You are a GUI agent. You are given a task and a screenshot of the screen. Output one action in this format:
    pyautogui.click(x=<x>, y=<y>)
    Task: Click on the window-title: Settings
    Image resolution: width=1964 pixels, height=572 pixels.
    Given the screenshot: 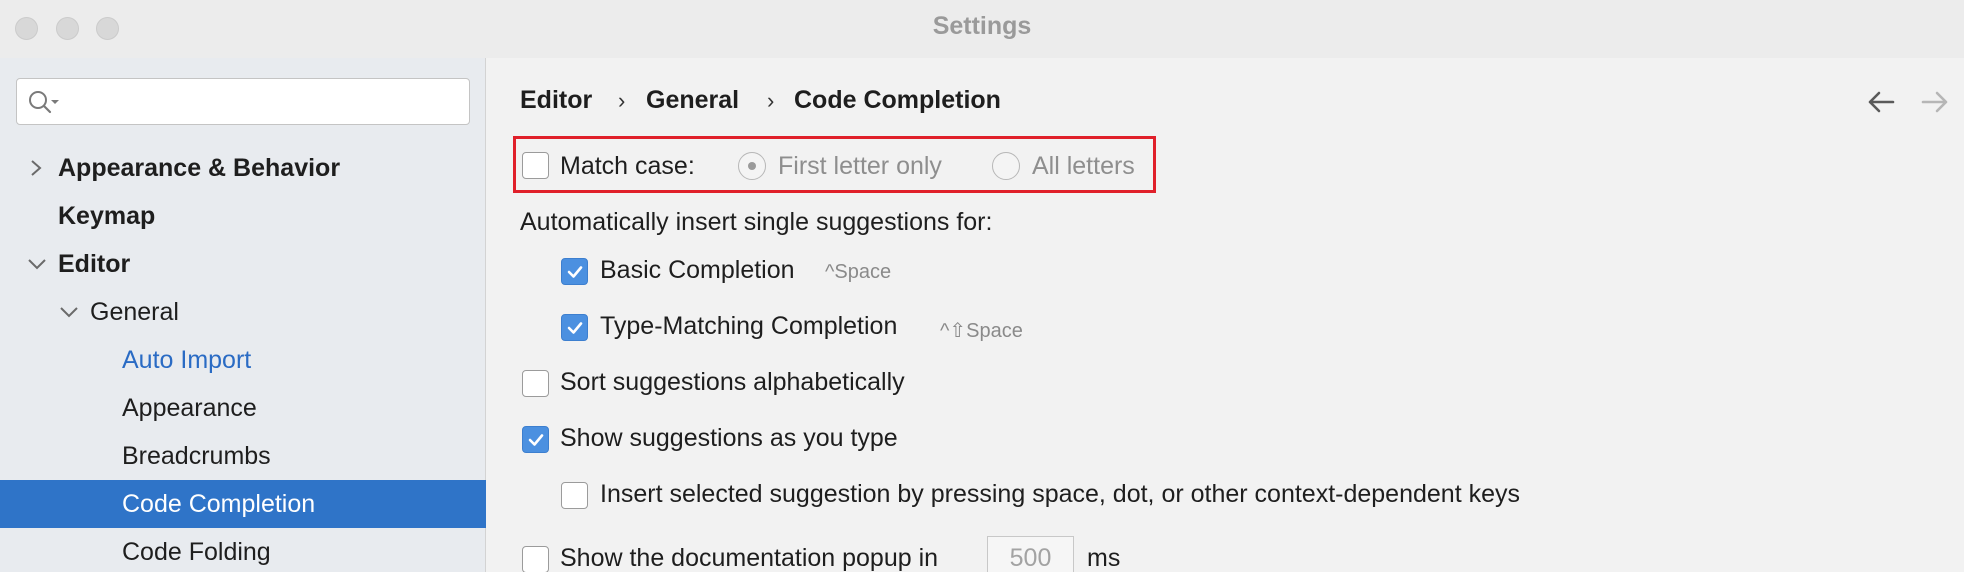 What is the action you would take?
    pyautogui.click(x=982, y=26)
    